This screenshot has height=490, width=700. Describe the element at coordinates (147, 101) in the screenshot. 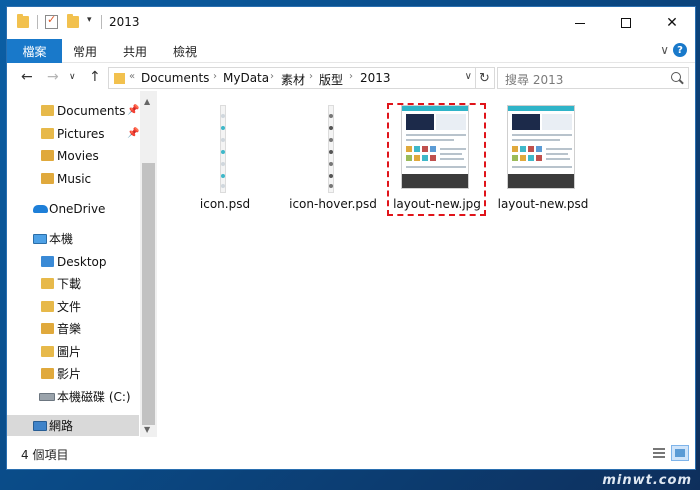

I see `scroll-up-icon: ▲` at that location.